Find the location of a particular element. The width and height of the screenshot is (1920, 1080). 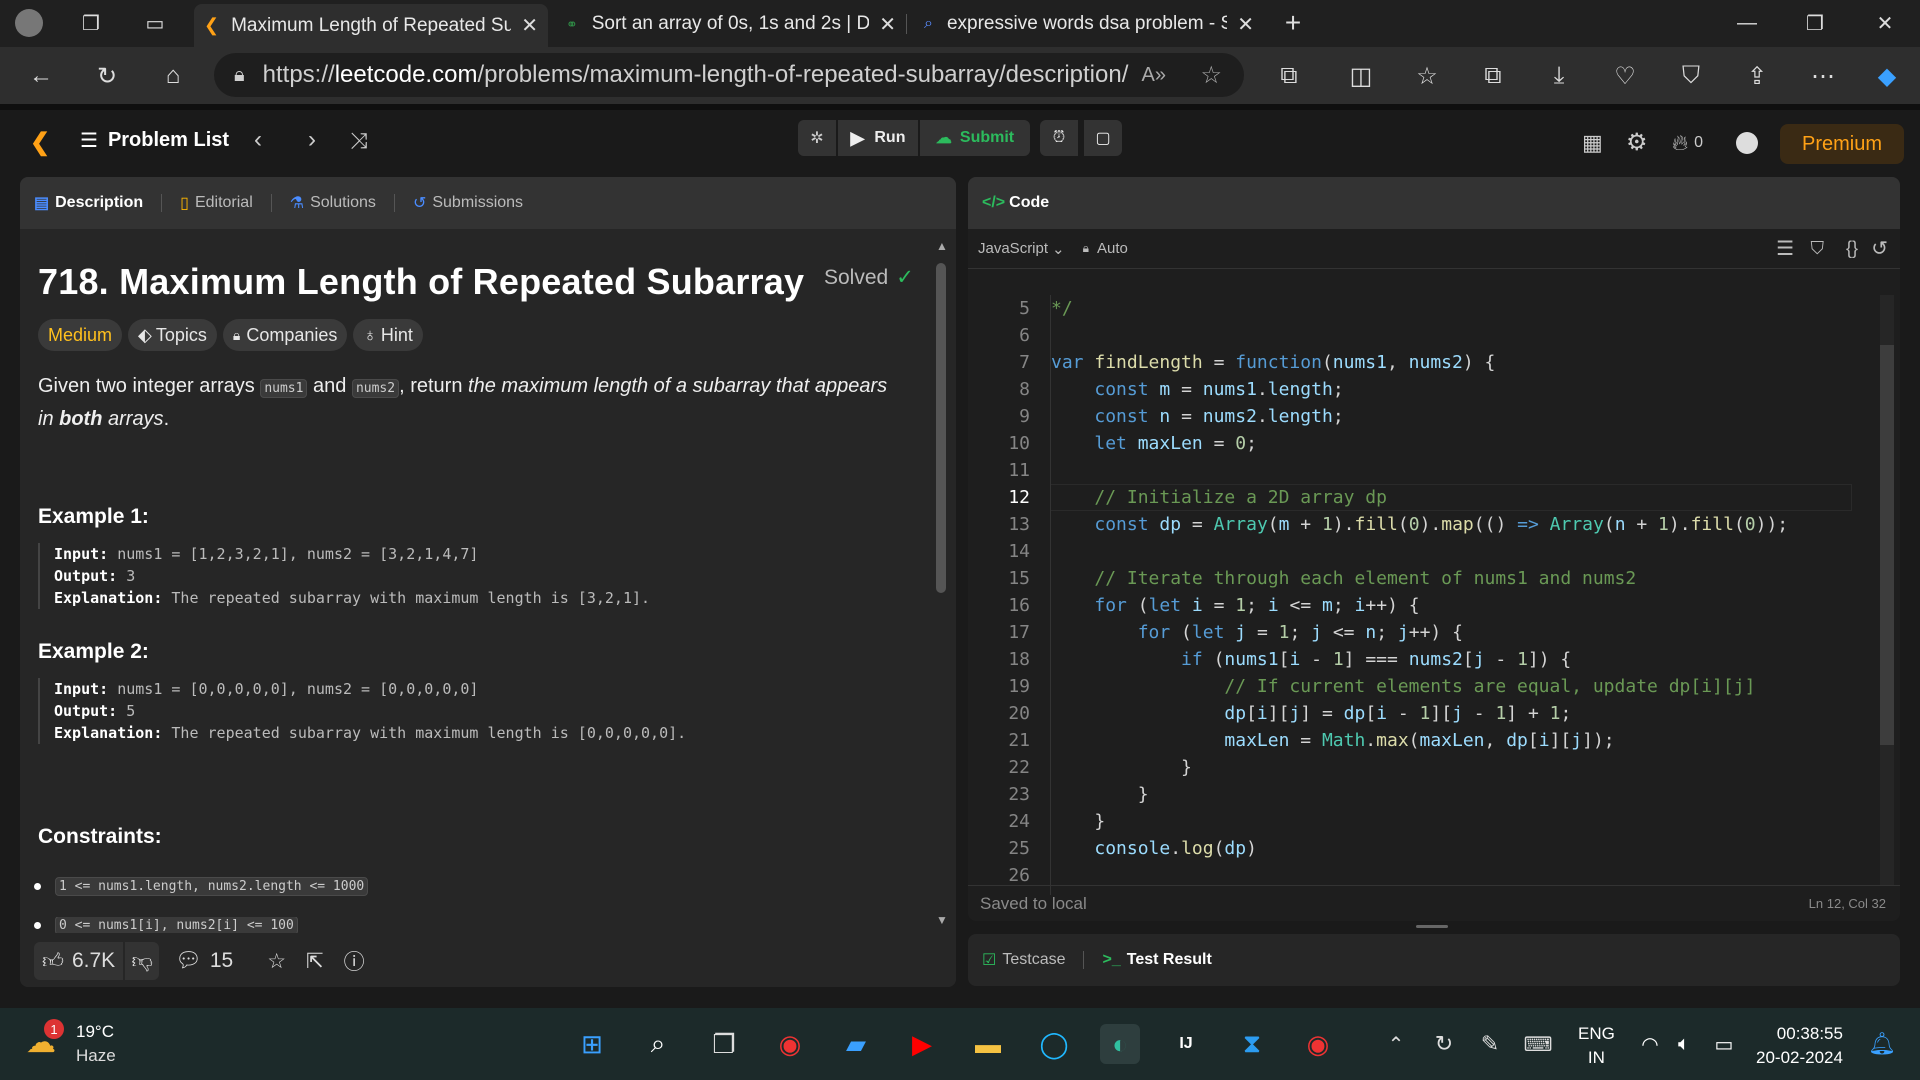

run-button: ▶ Run is located at coordinates (878, 138).